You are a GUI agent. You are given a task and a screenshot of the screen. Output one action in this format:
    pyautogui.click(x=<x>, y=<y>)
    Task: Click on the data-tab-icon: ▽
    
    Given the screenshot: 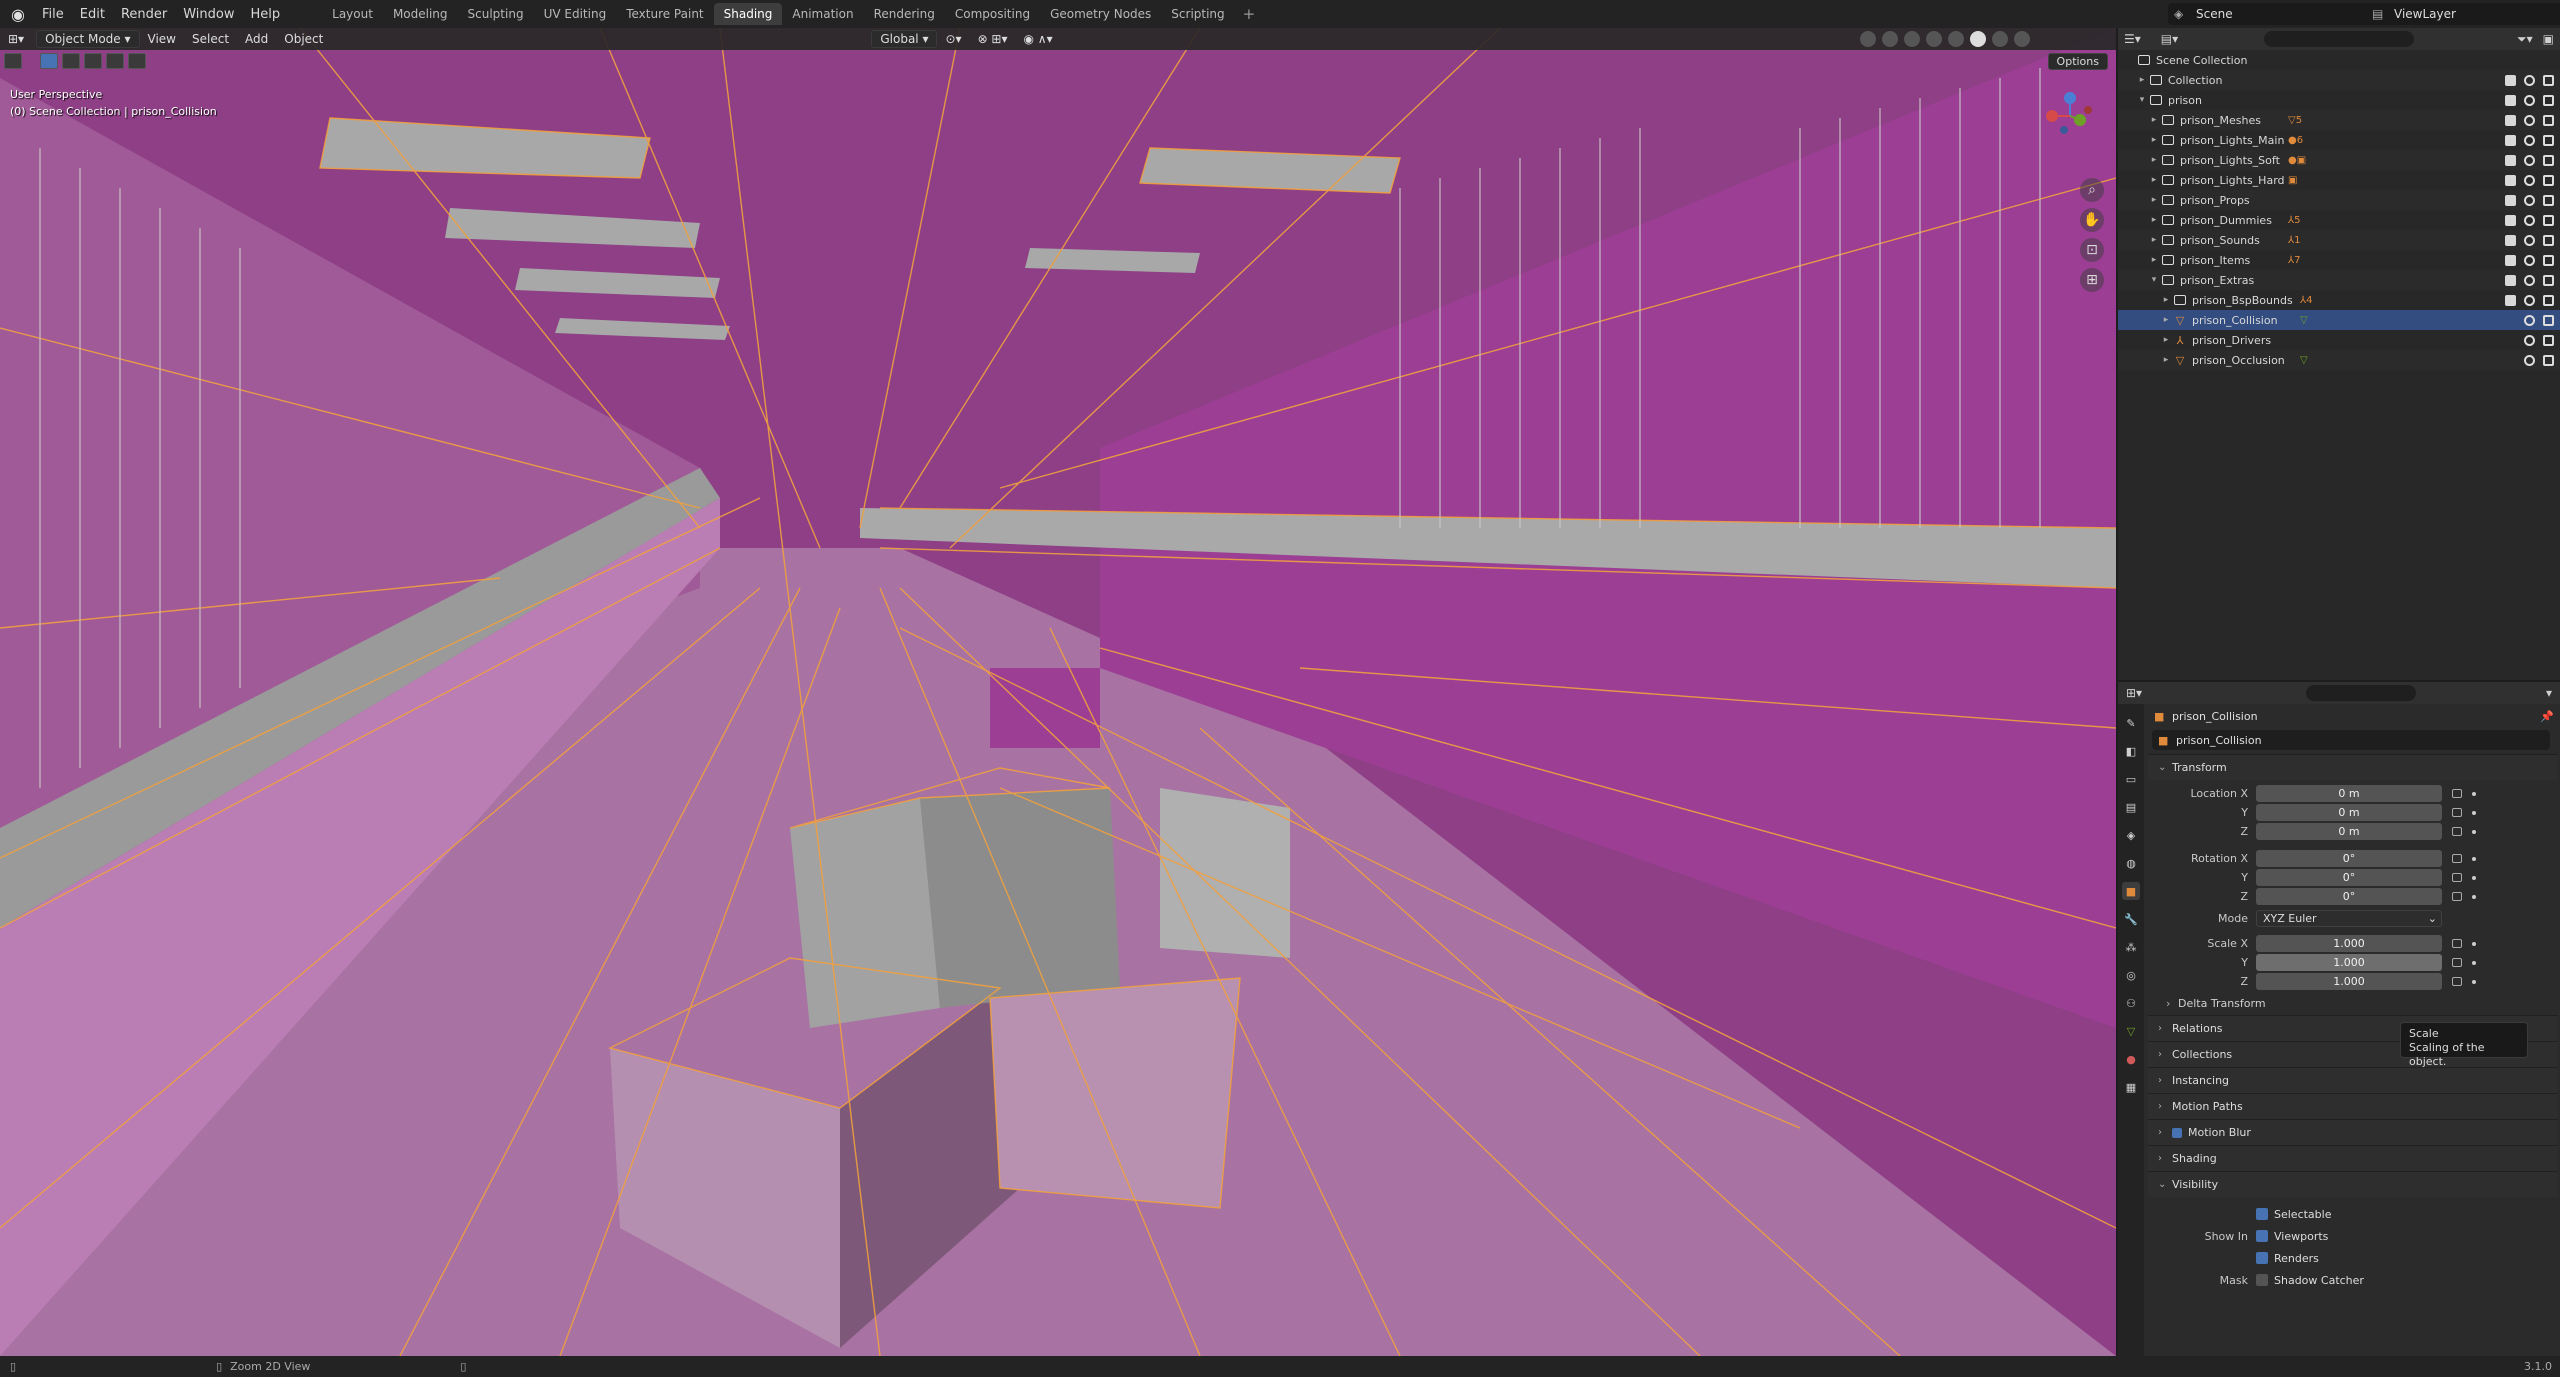 What is the action you would take?
    pyautogui.click(x=2131, y=1031)
    